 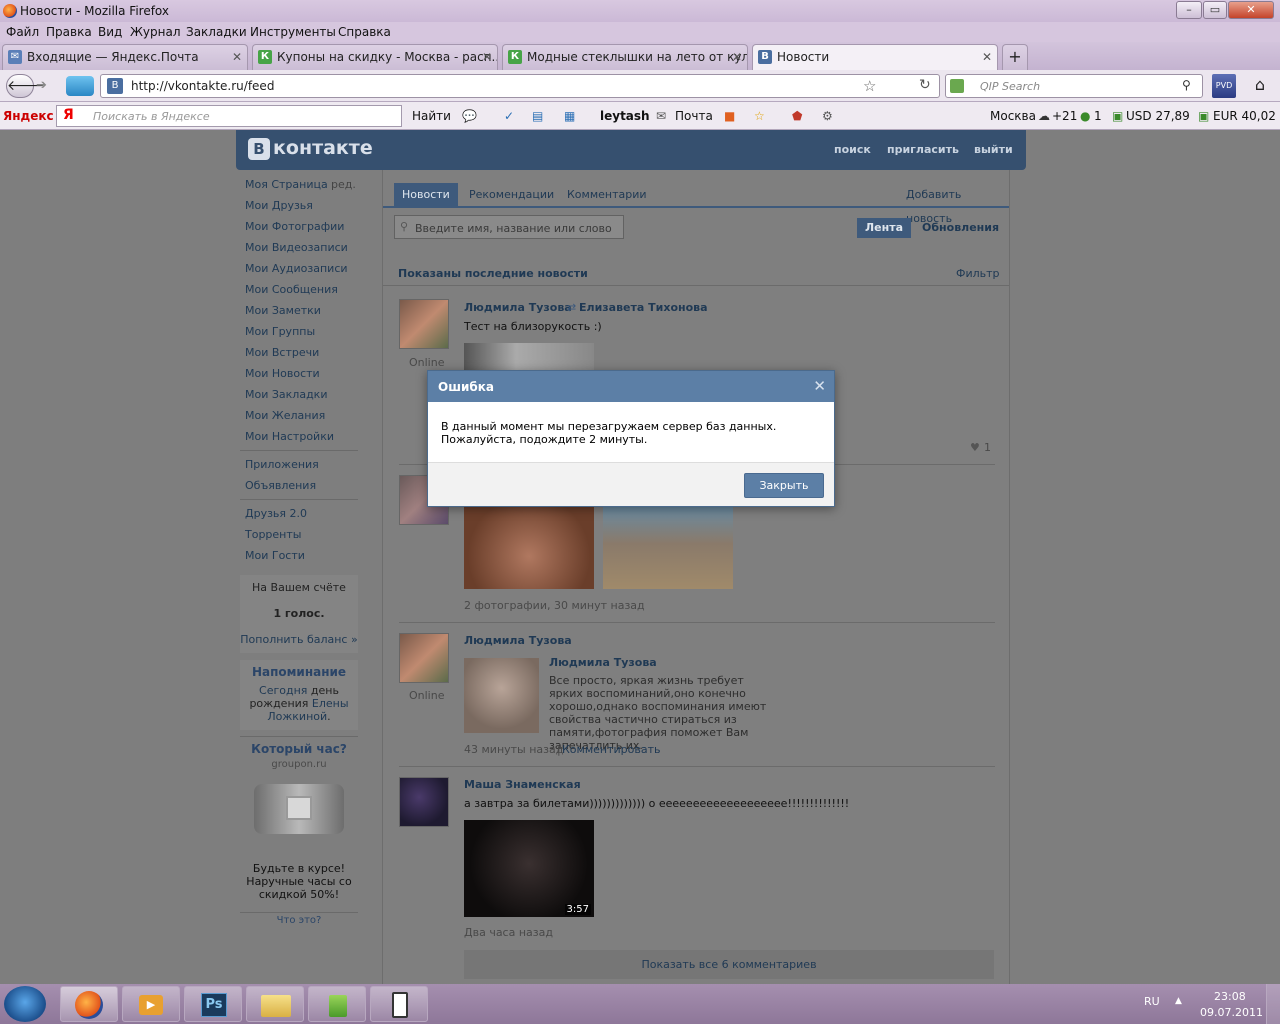 What do you see at coordinates (960, 227) in the screenshot?
I see `updates-button: Обновления` at bounding box center [960, 227].